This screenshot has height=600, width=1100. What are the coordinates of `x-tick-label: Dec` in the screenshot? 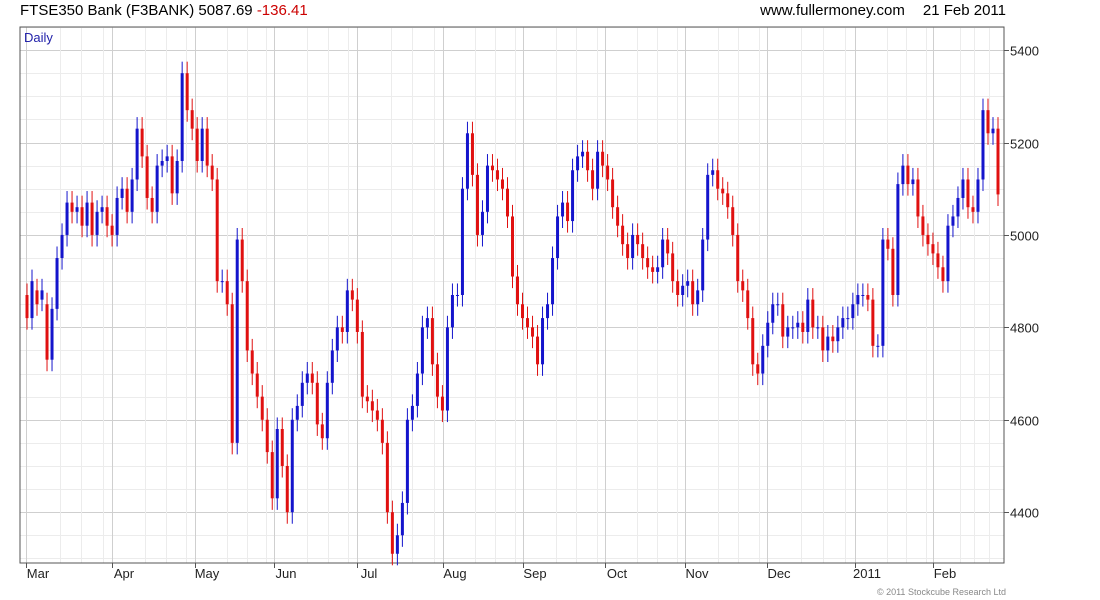 It's located at (779, 573).